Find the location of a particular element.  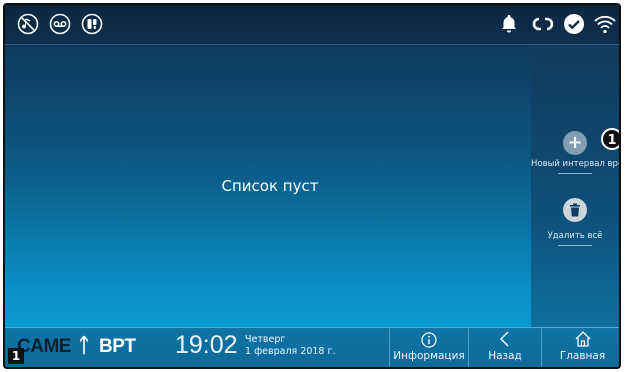

brand-logo: CAME ᛏ BPT is located at coordinates (76, 346).